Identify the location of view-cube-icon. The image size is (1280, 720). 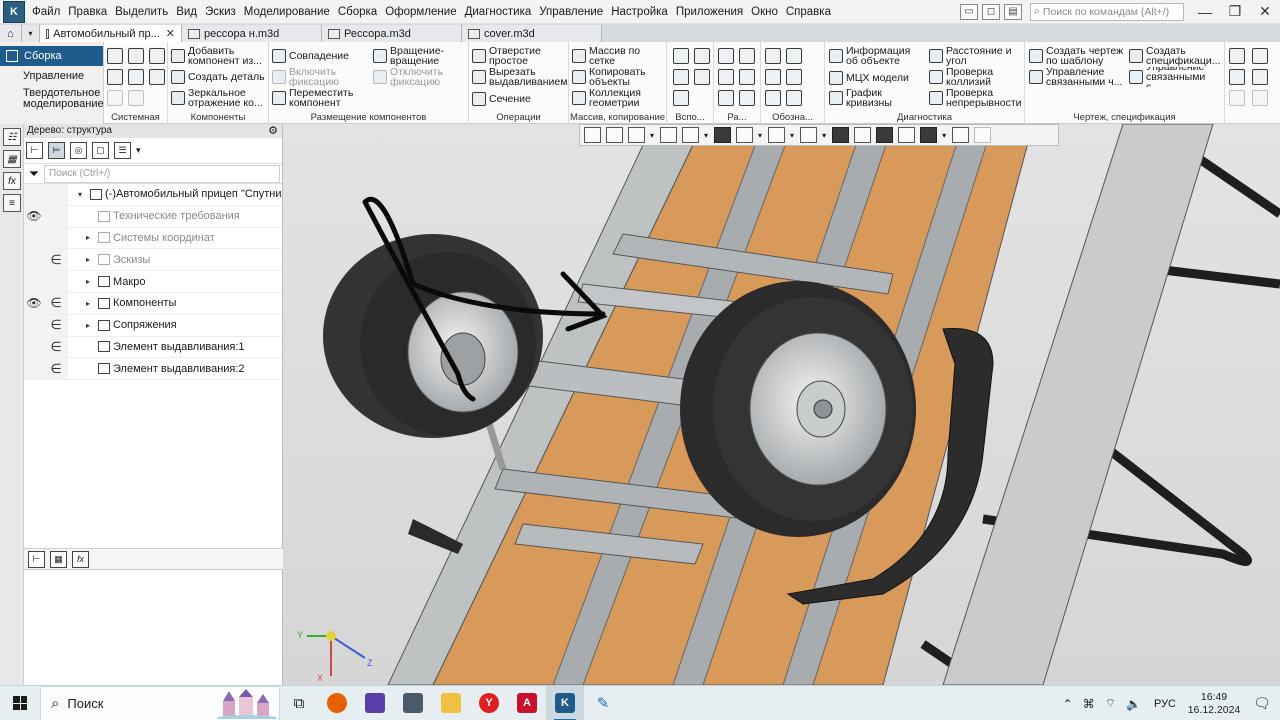
(863, 135).